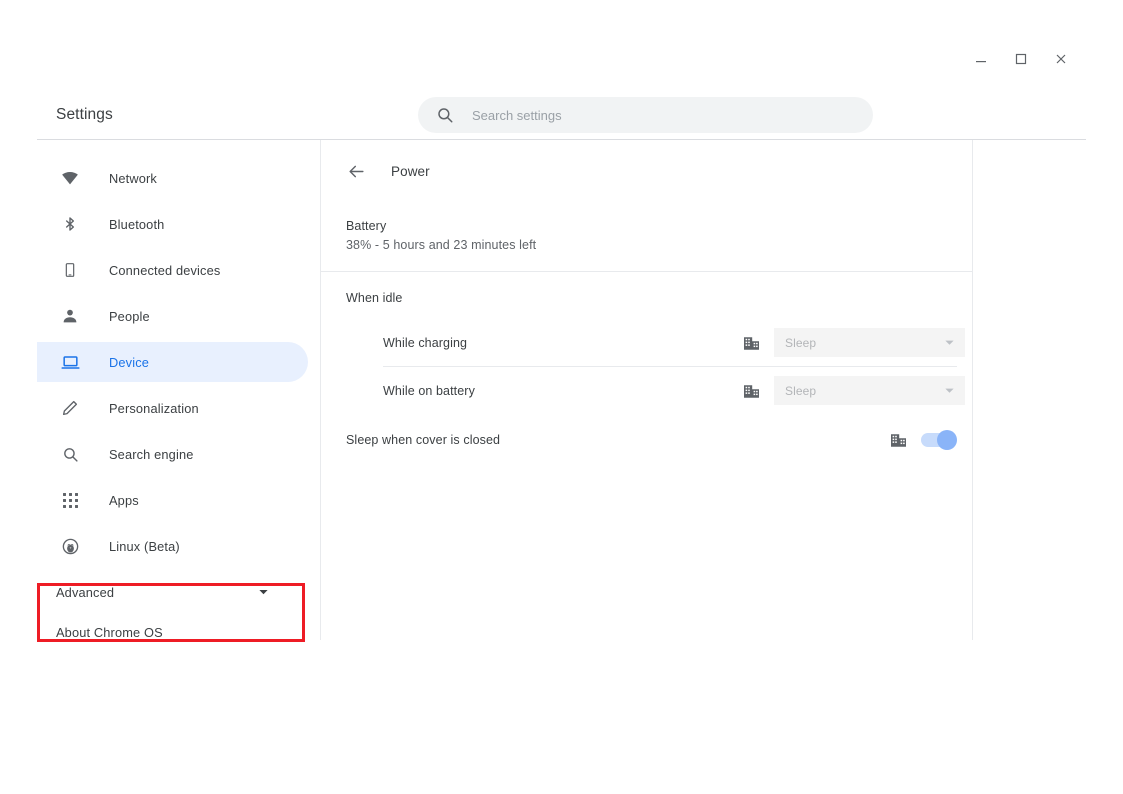 This screenshot has width=1123, height=794. What do you see at coordinates (70, 546) in the screenshot?
I see `linux-penguin-icon` at bounding box center [70, 546].